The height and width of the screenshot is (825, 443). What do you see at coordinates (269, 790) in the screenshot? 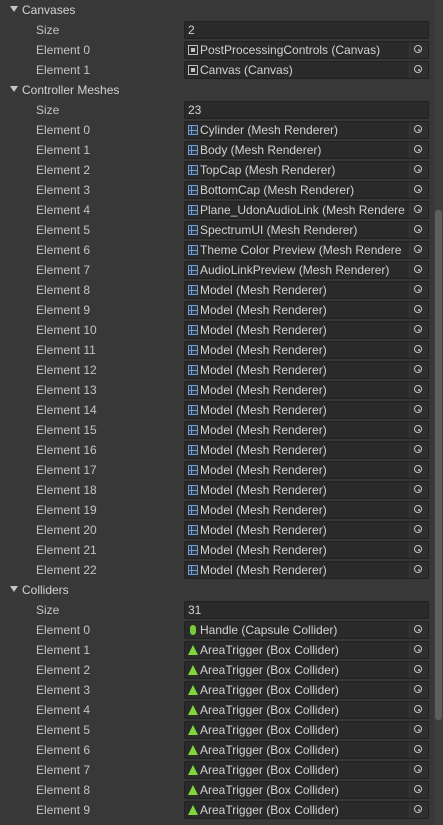
I see `object-field-value: AreaTrigger (Box Collider)` at bounding box center [269, 790].